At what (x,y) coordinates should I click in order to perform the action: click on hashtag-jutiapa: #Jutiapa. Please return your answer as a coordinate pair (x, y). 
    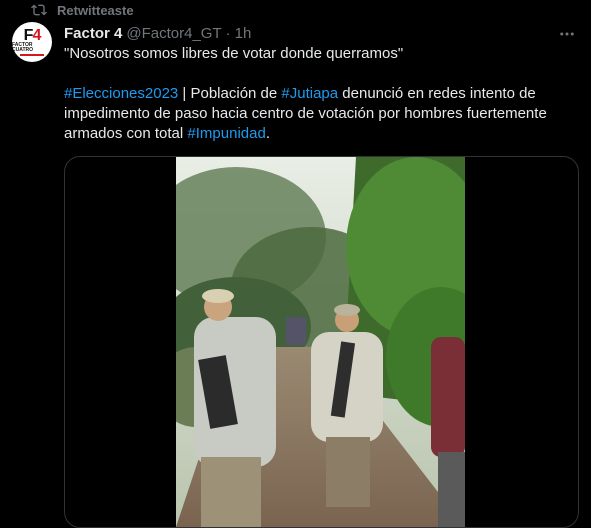
    Looking at the image, I should click on (309, 93).